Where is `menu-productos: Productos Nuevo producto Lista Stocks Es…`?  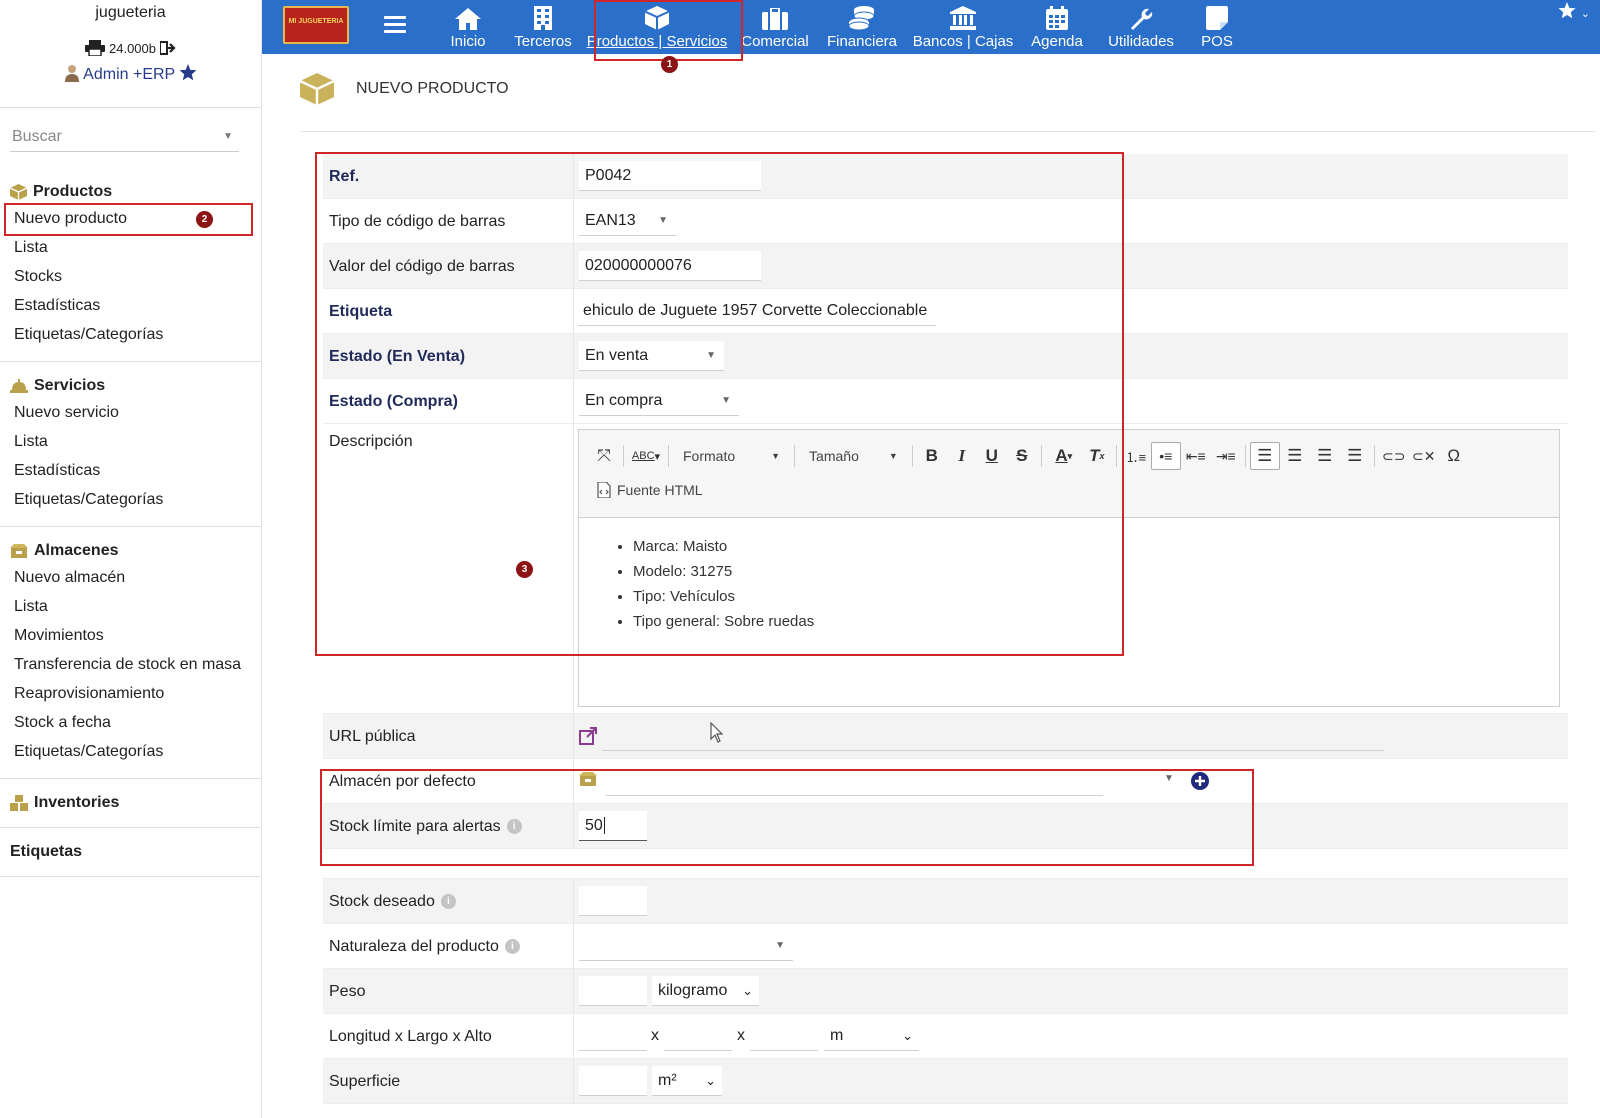 menu-productos: Productos Nuevo producto Lista Stocks Es… is located at coordinates (130, 265).